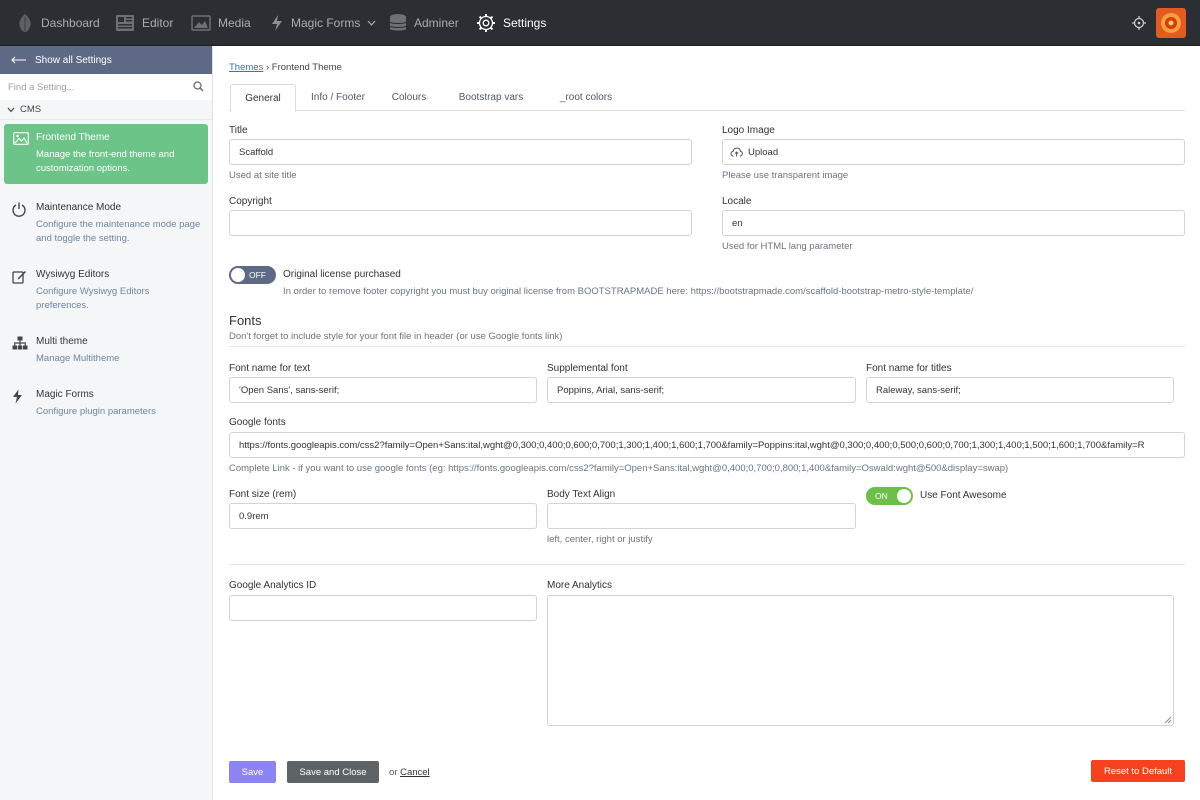  I want to click on nav-magic-forms: Magic Forms, so click(323, 23).